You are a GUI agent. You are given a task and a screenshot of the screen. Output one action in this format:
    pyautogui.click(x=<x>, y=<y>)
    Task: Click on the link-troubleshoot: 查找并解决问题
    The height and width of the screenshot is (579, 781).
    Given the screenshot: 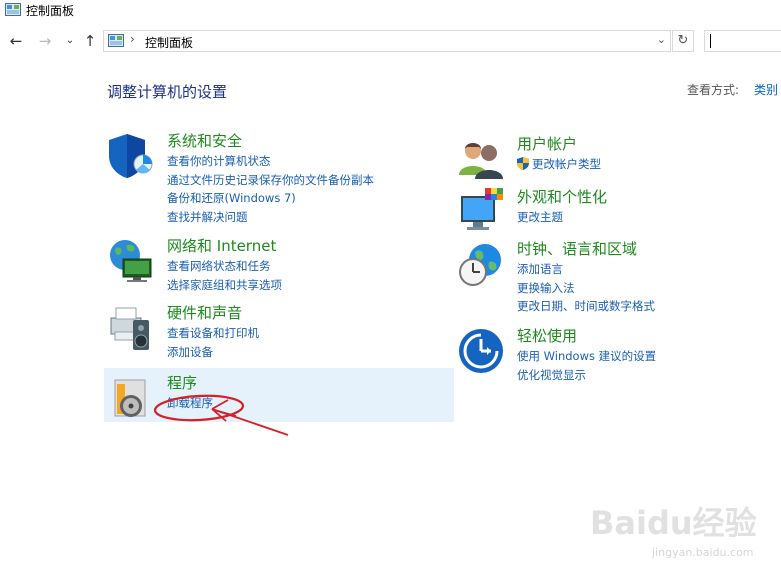 What is the action you would take?
    pyautogui.click(x=270, y=217)
    